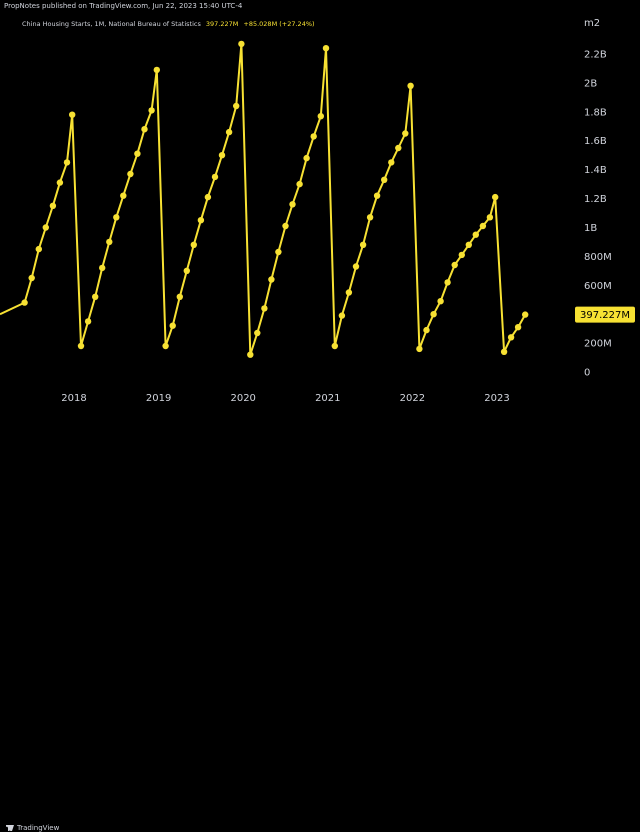 The image size is (640, 832). I want to click on y-tick-label: 200M, so click(598, 344).